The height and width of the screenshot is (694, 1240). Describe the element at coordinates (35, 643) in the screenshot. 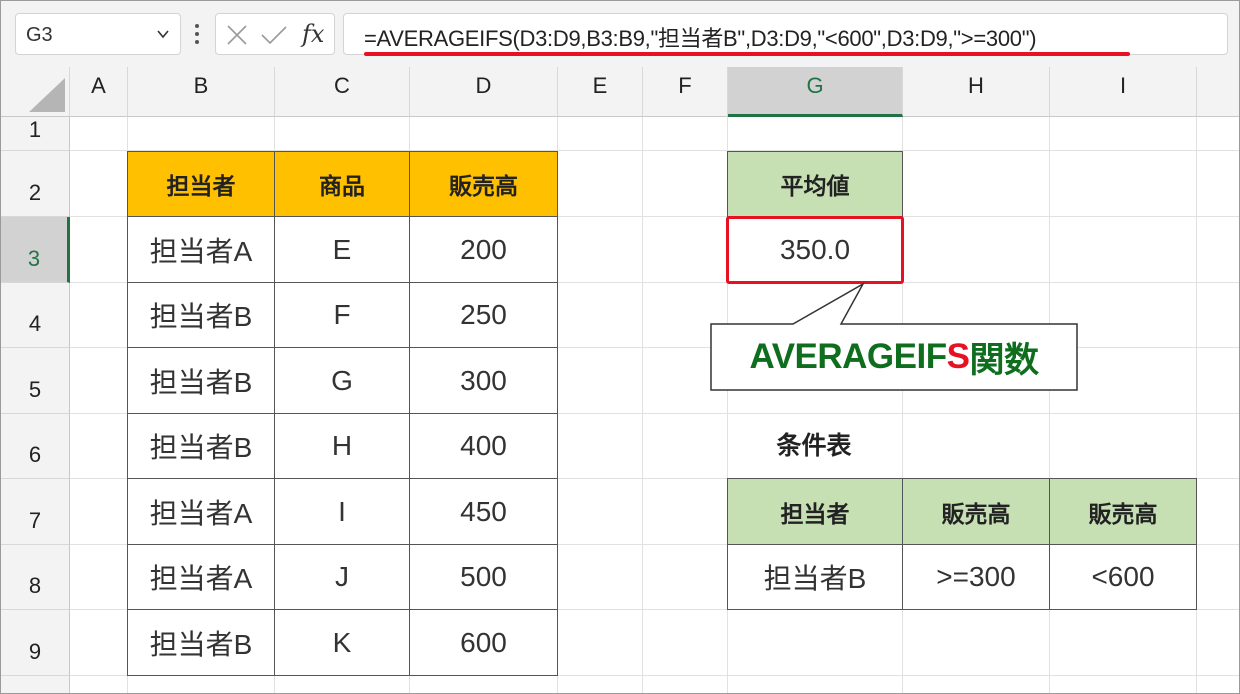

I see `row-header-9: 9` at that location.